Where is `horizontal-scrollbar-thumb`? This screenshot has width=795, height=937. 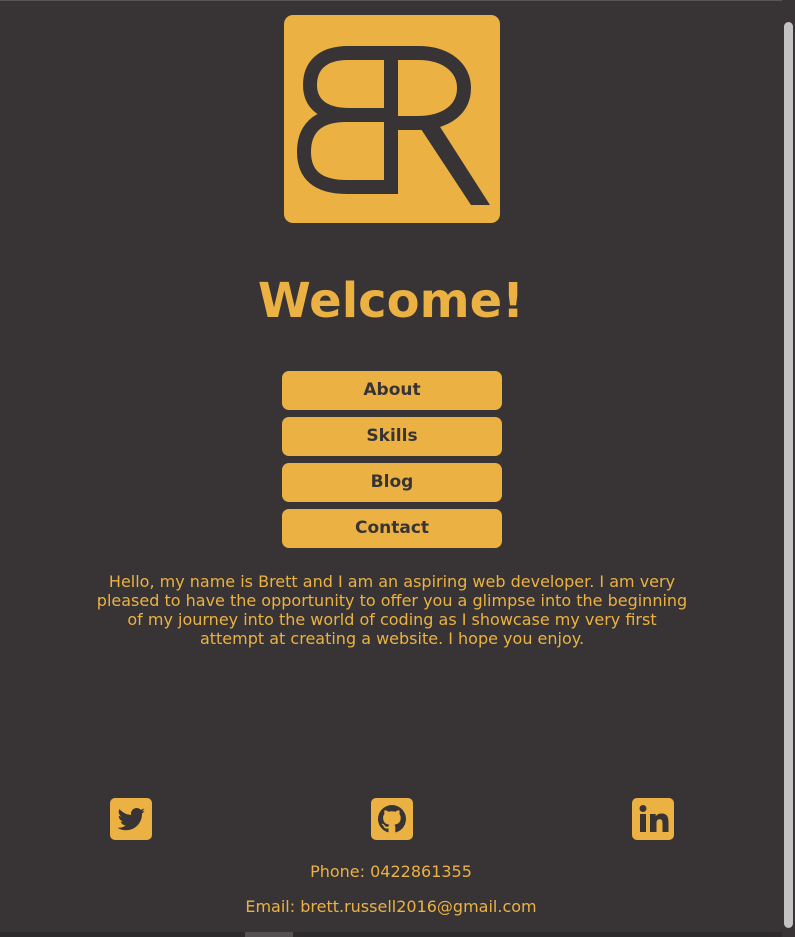
horizontal-scrollbar-thumb is located at coordinates (269, 934).